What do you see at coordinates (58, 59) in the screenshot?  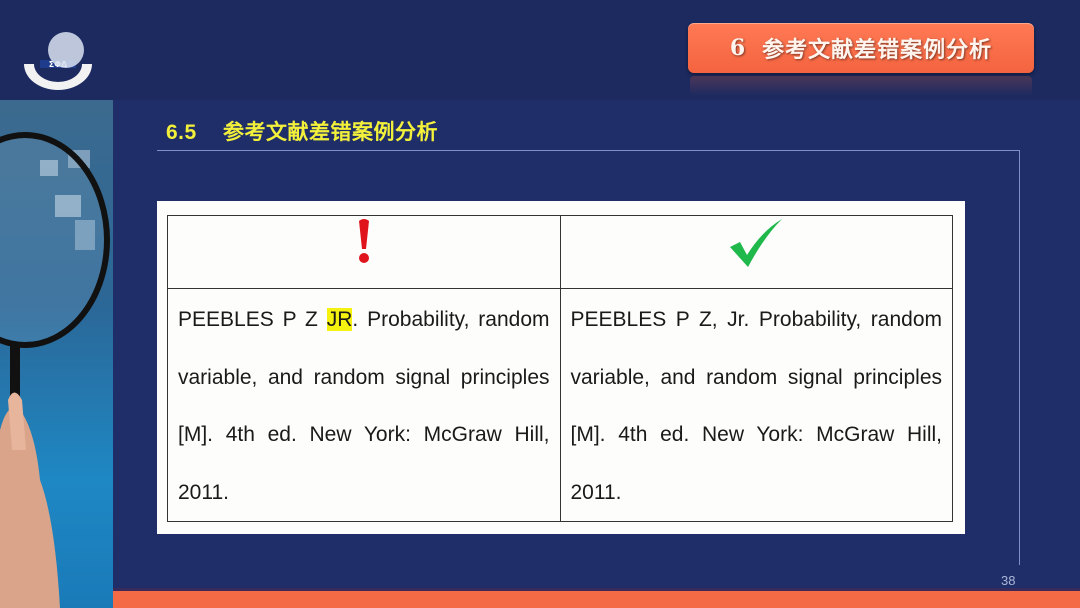 I see `university-logo: ΣΦΔ` at bounding box center [58, 59].